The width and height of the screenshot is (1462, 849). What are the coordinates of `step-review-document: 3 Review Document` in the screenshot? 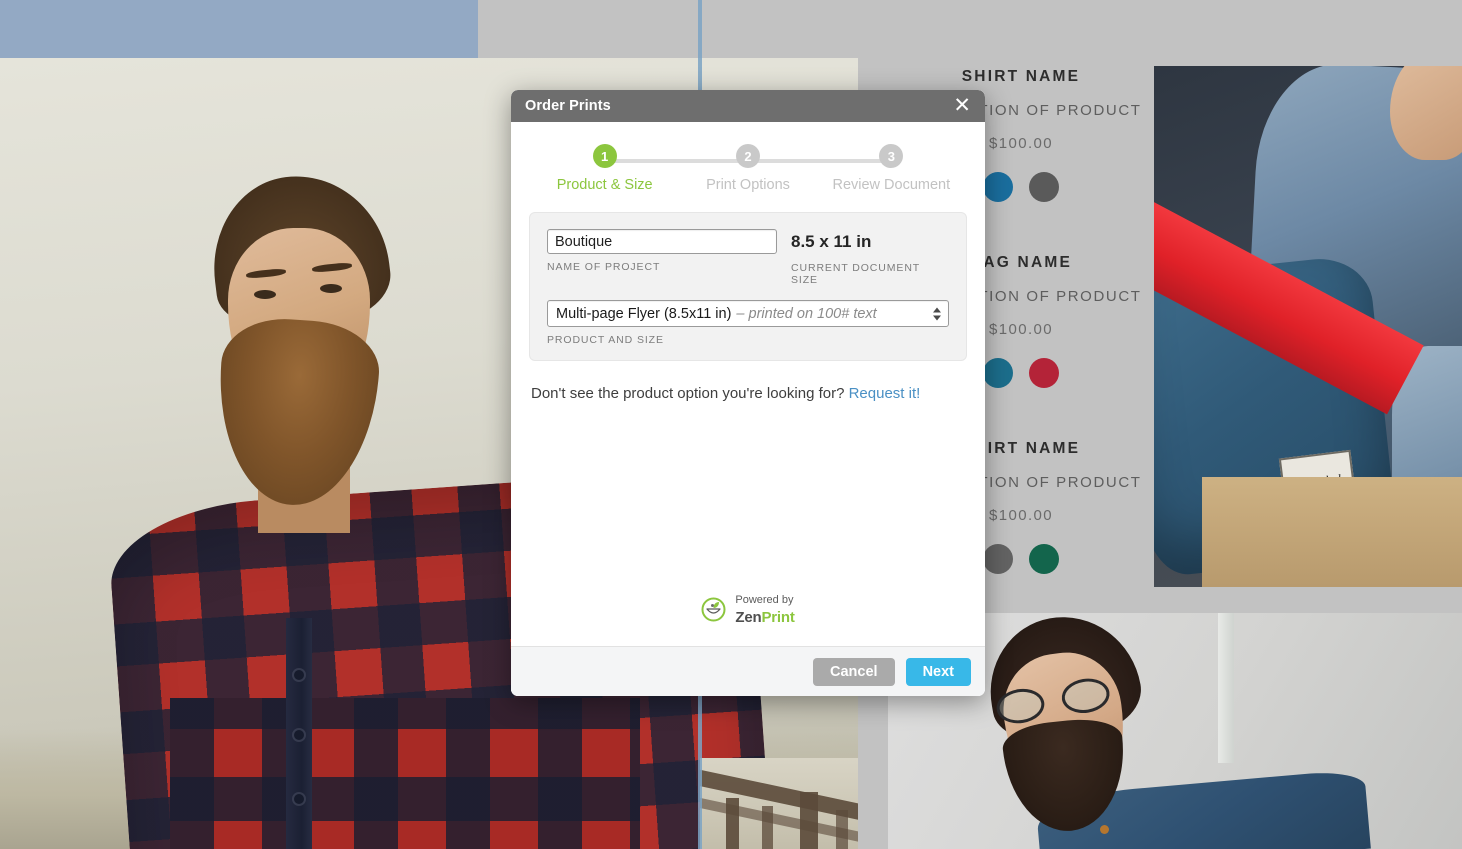 It's located at (891, 168).